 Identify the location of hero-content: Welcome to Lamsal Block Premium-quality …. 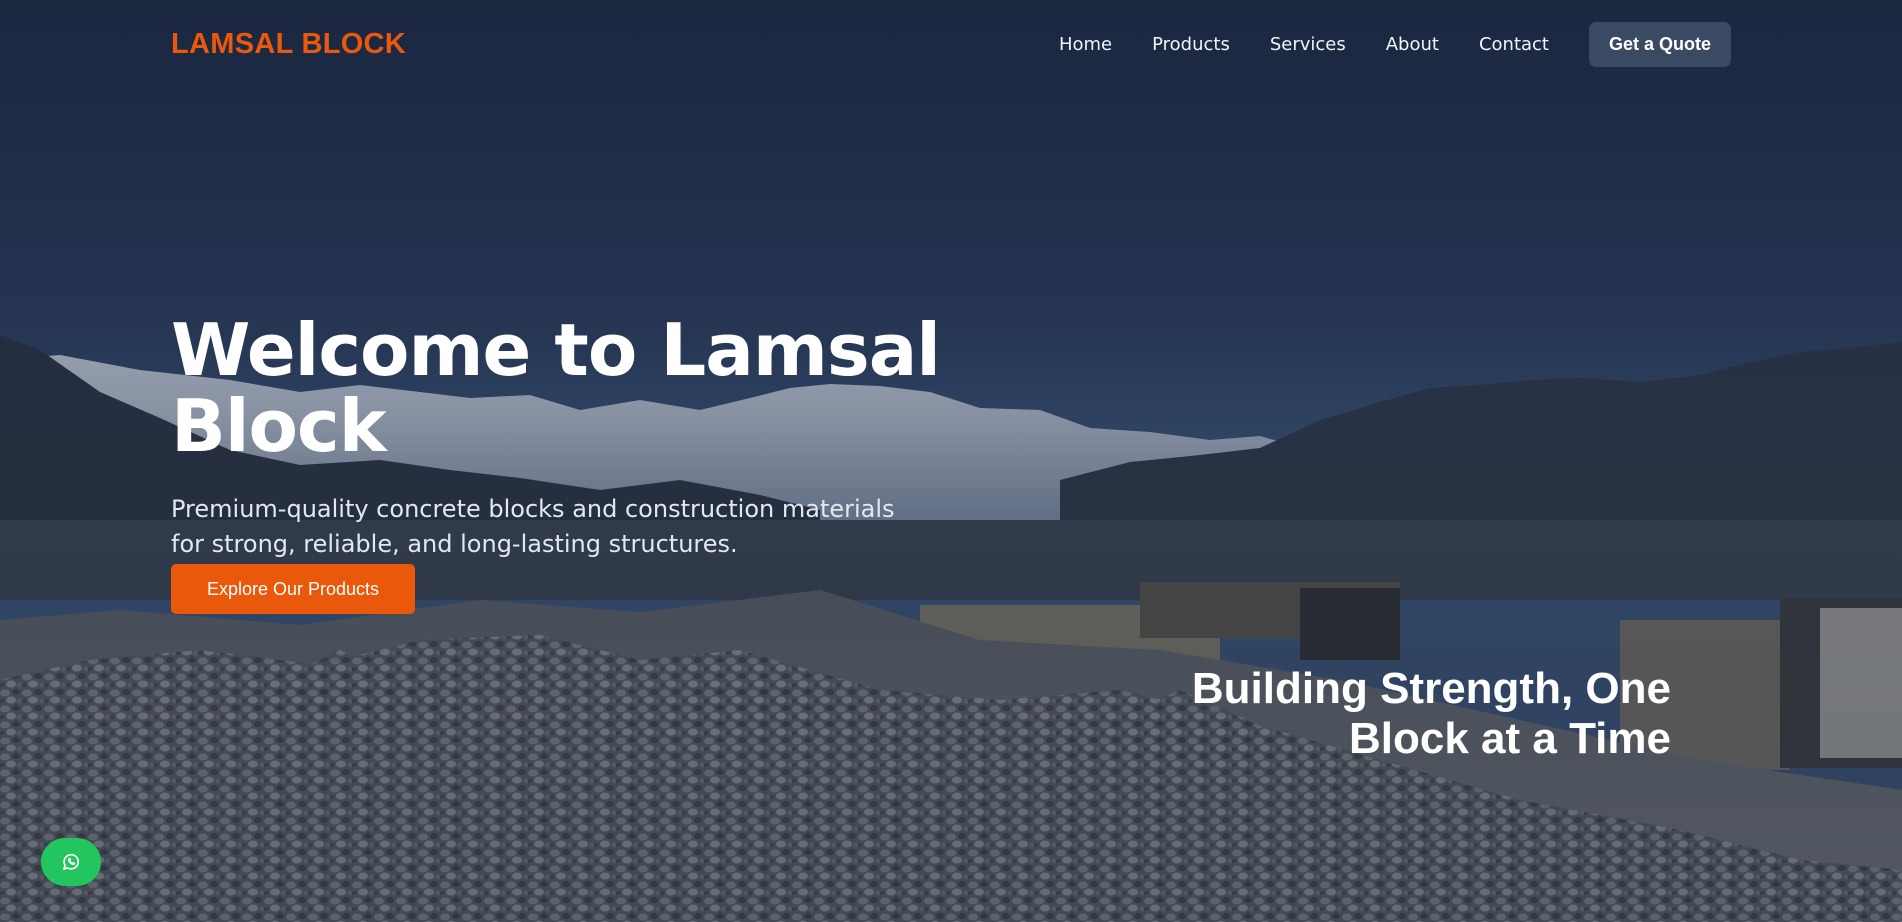
(571, 463).